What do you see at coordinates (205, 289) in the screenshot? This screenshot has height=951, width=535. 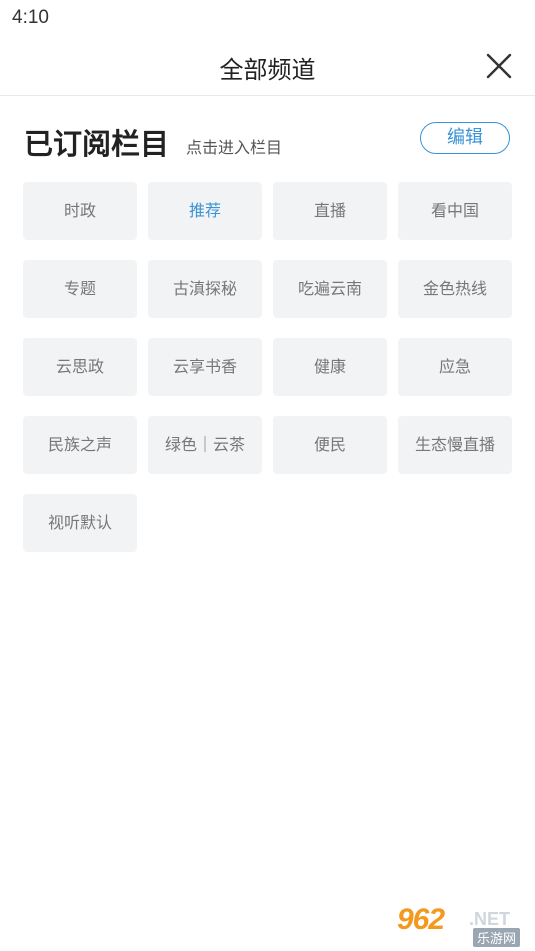 I see `channel-chip: 古滇探秘` at bounding box center [205, 289].